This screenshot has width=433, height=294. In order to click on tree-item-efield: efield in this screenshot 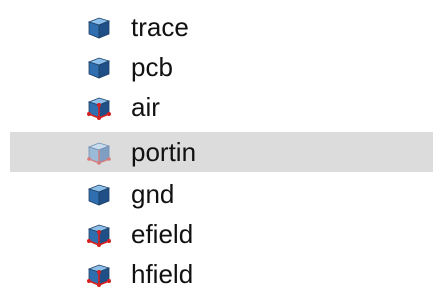, I will do `click(221, 234)`.